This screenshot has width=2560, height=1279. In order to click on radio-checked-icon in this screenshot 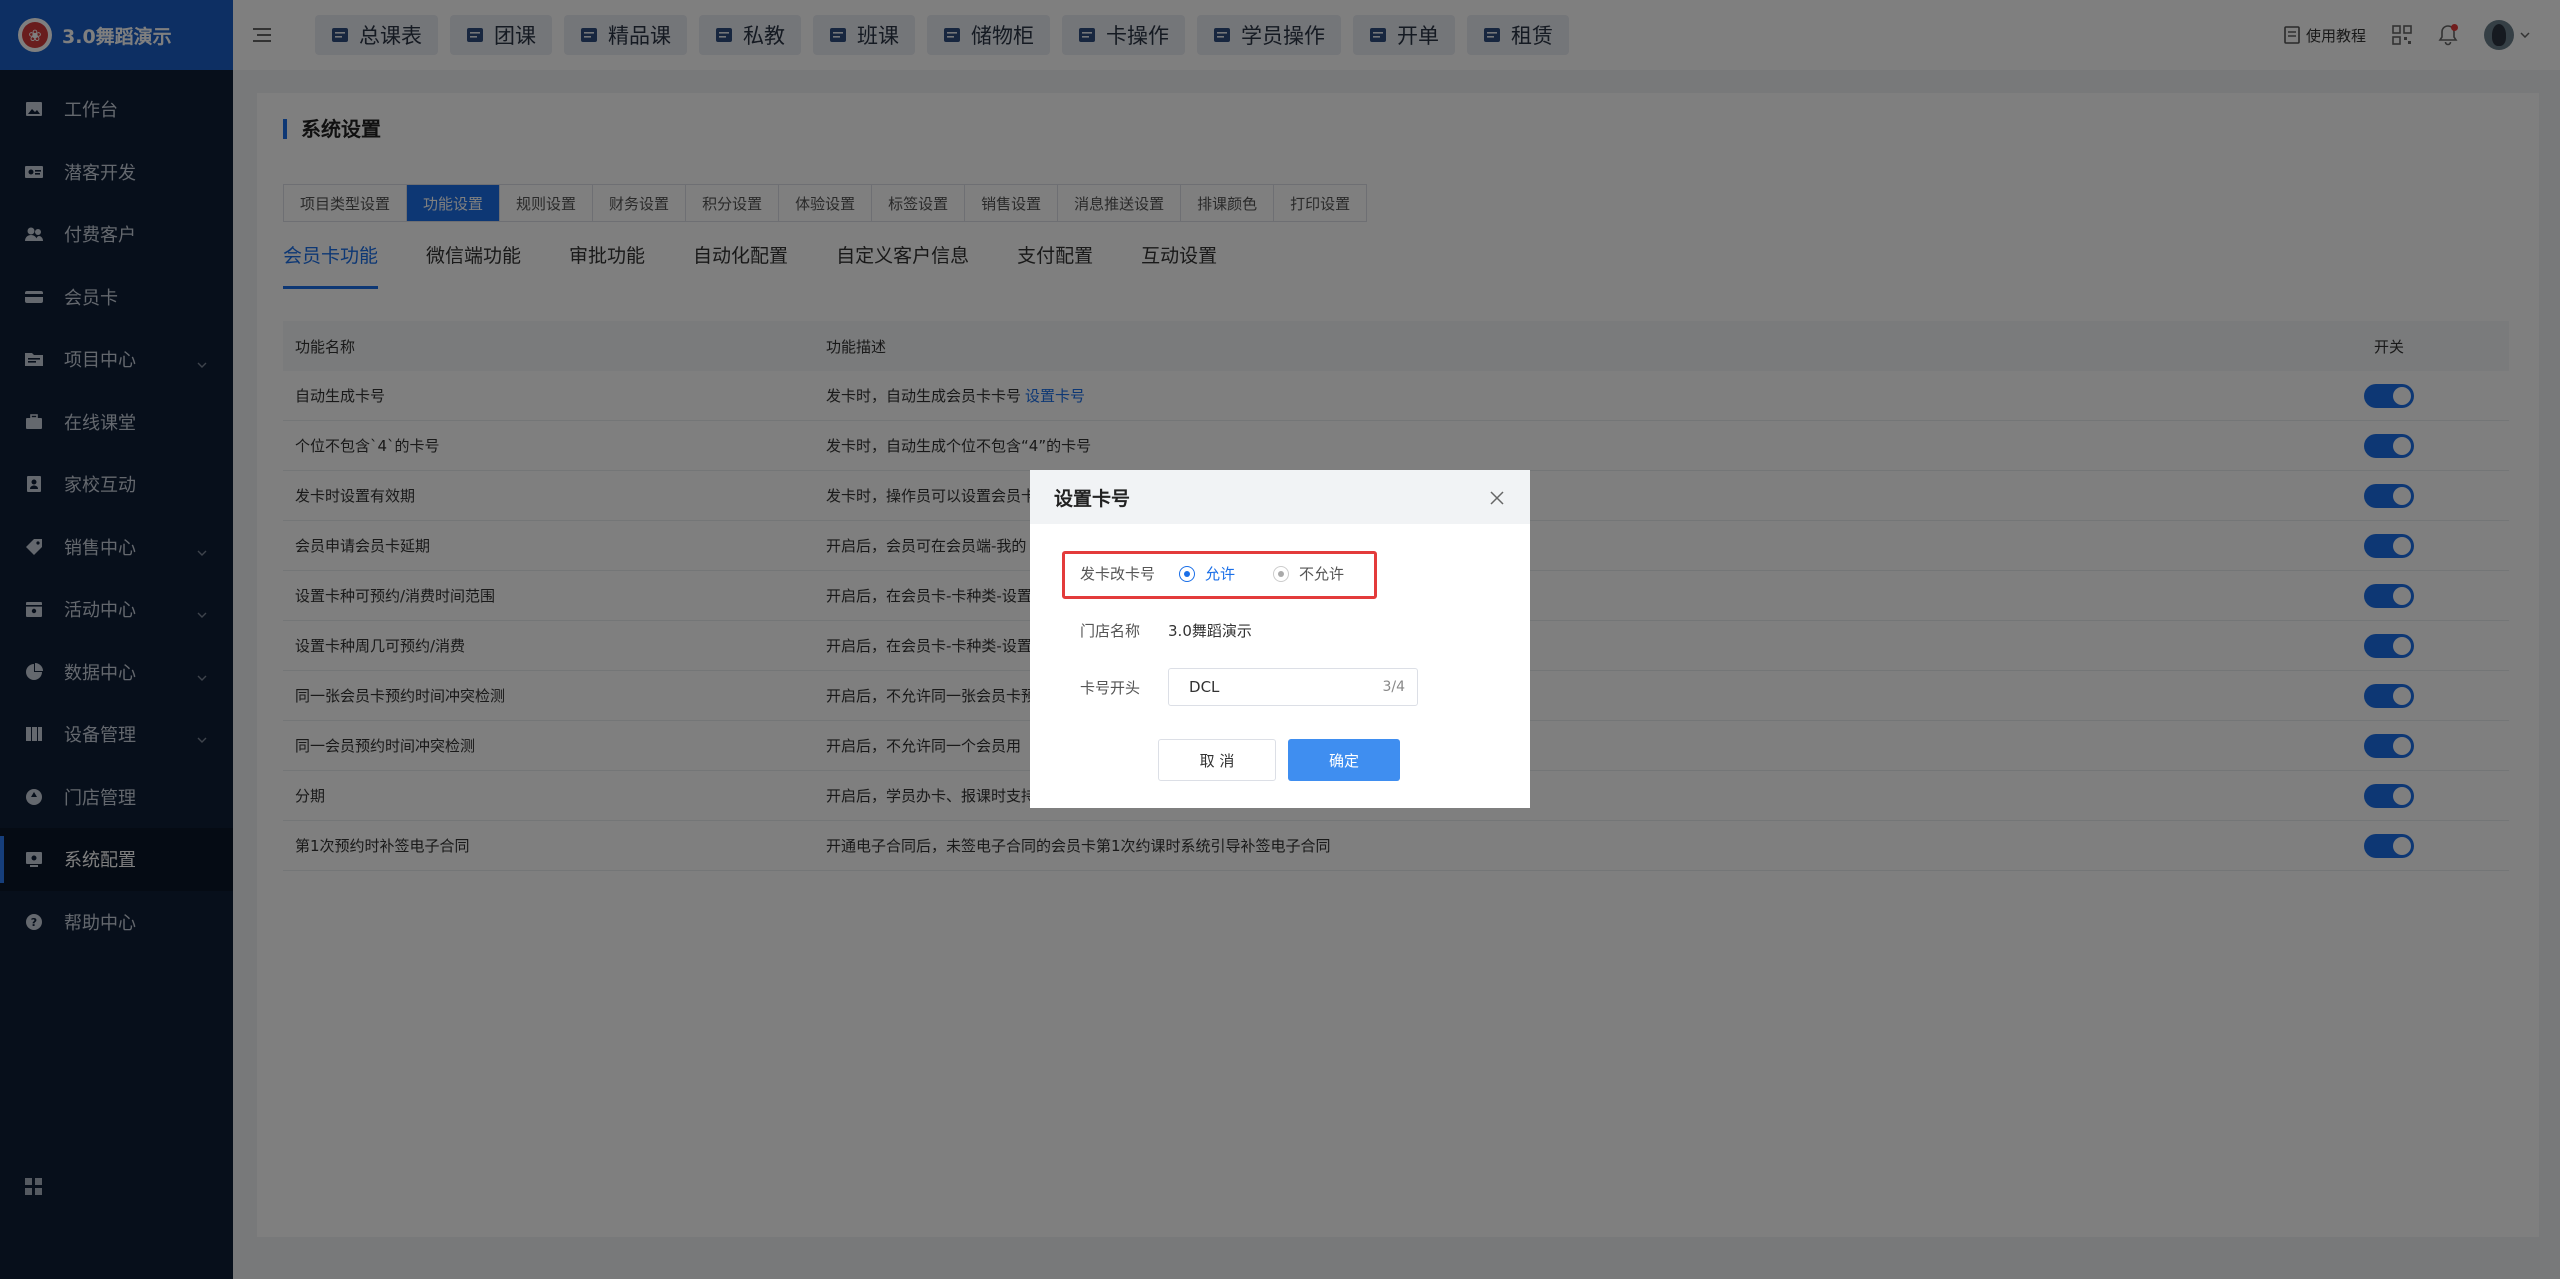, I will do `click(1187, 573)`.